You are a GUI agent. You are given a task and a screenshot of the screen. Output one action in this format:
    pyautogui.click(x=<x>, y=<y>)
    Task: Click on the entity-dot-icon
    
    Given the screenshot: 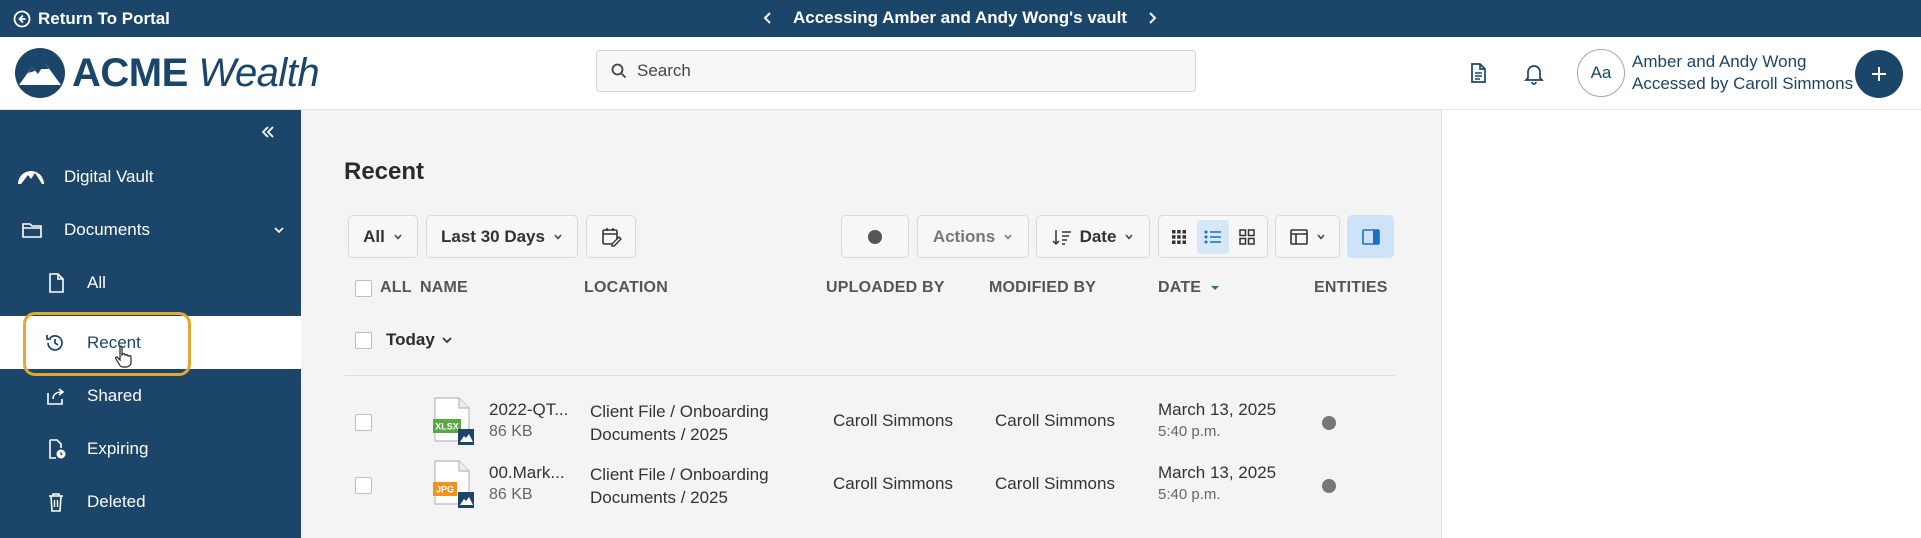 What is the action you would take?
    pyautogui.click(x=1329, y=423)
    